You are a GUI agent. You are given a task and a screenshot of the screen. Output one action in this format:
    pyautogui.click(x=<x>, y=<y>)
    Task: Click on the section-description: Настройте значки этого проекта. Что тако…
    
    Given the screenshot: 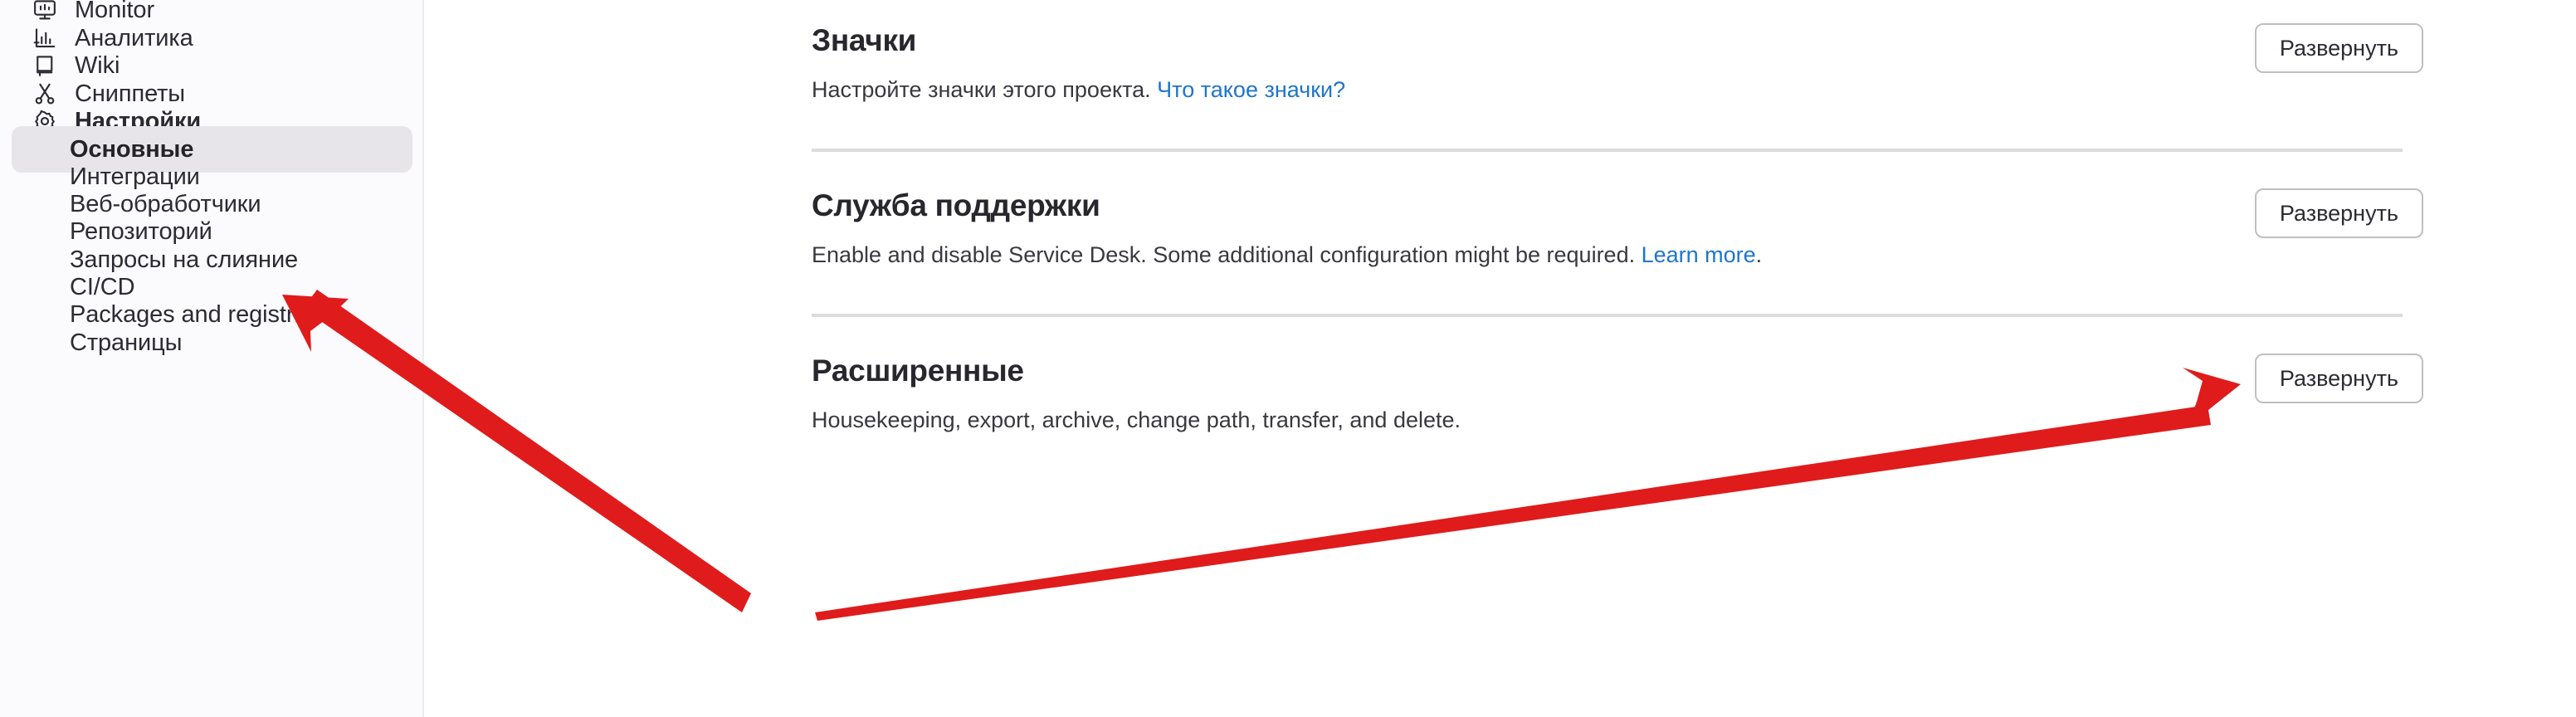 What is the action you would take?
    pyautogui.click(x=1609, y=90)
    